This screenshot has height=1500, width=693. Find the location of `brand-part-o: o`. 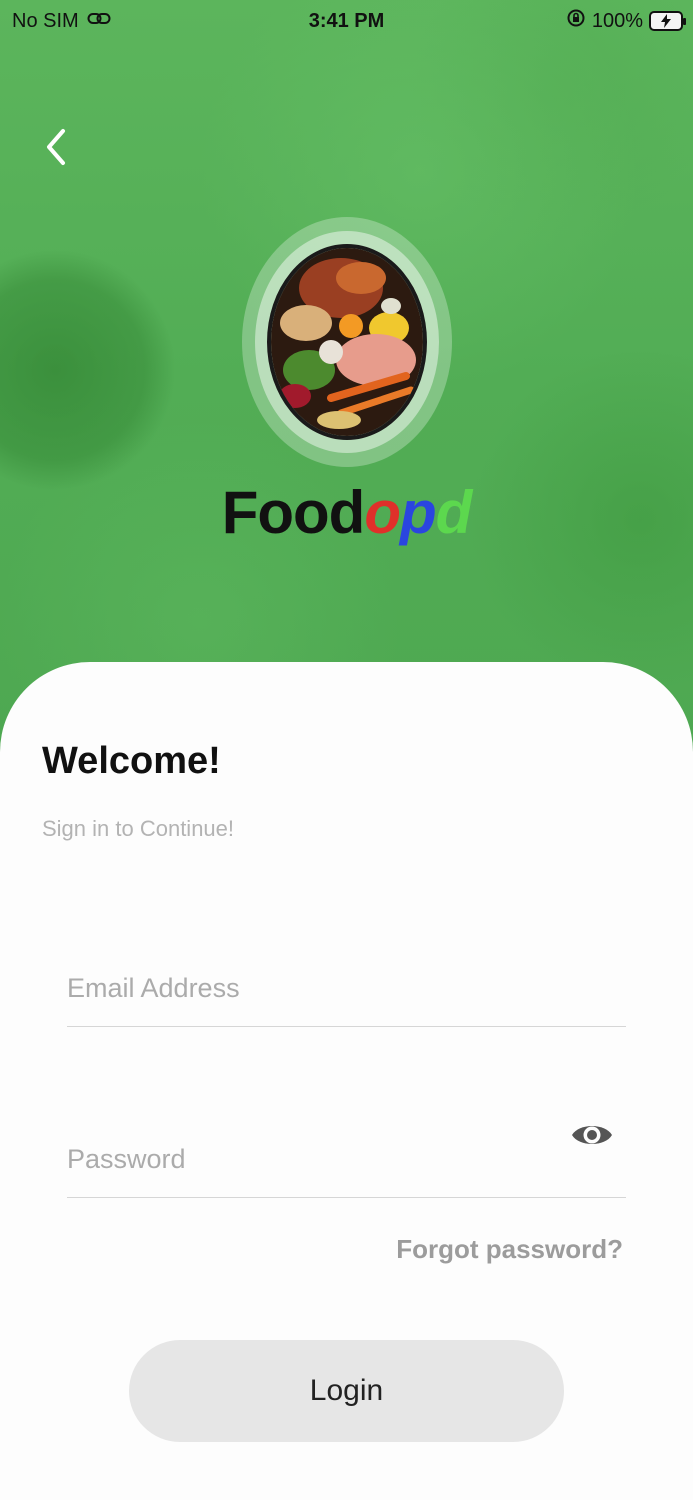

brand-part-o: o is located at coordinates (382, 512).